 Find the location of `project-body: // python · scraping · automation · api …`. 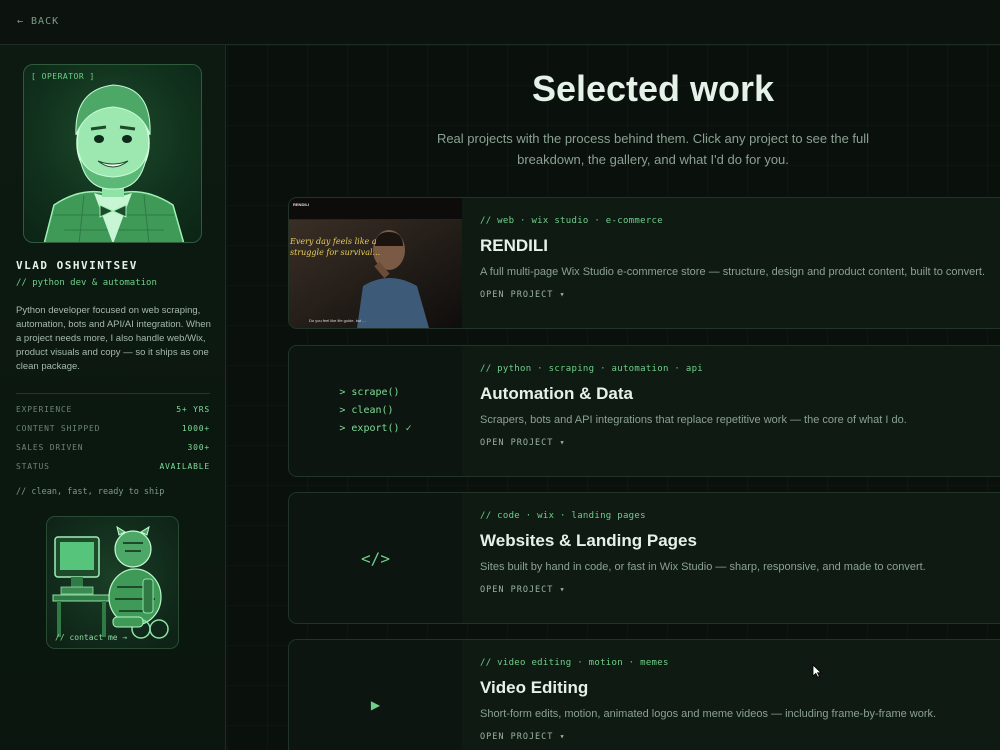

project-body: // python · scraping · automation · api … is located at coordinates (740, 406).